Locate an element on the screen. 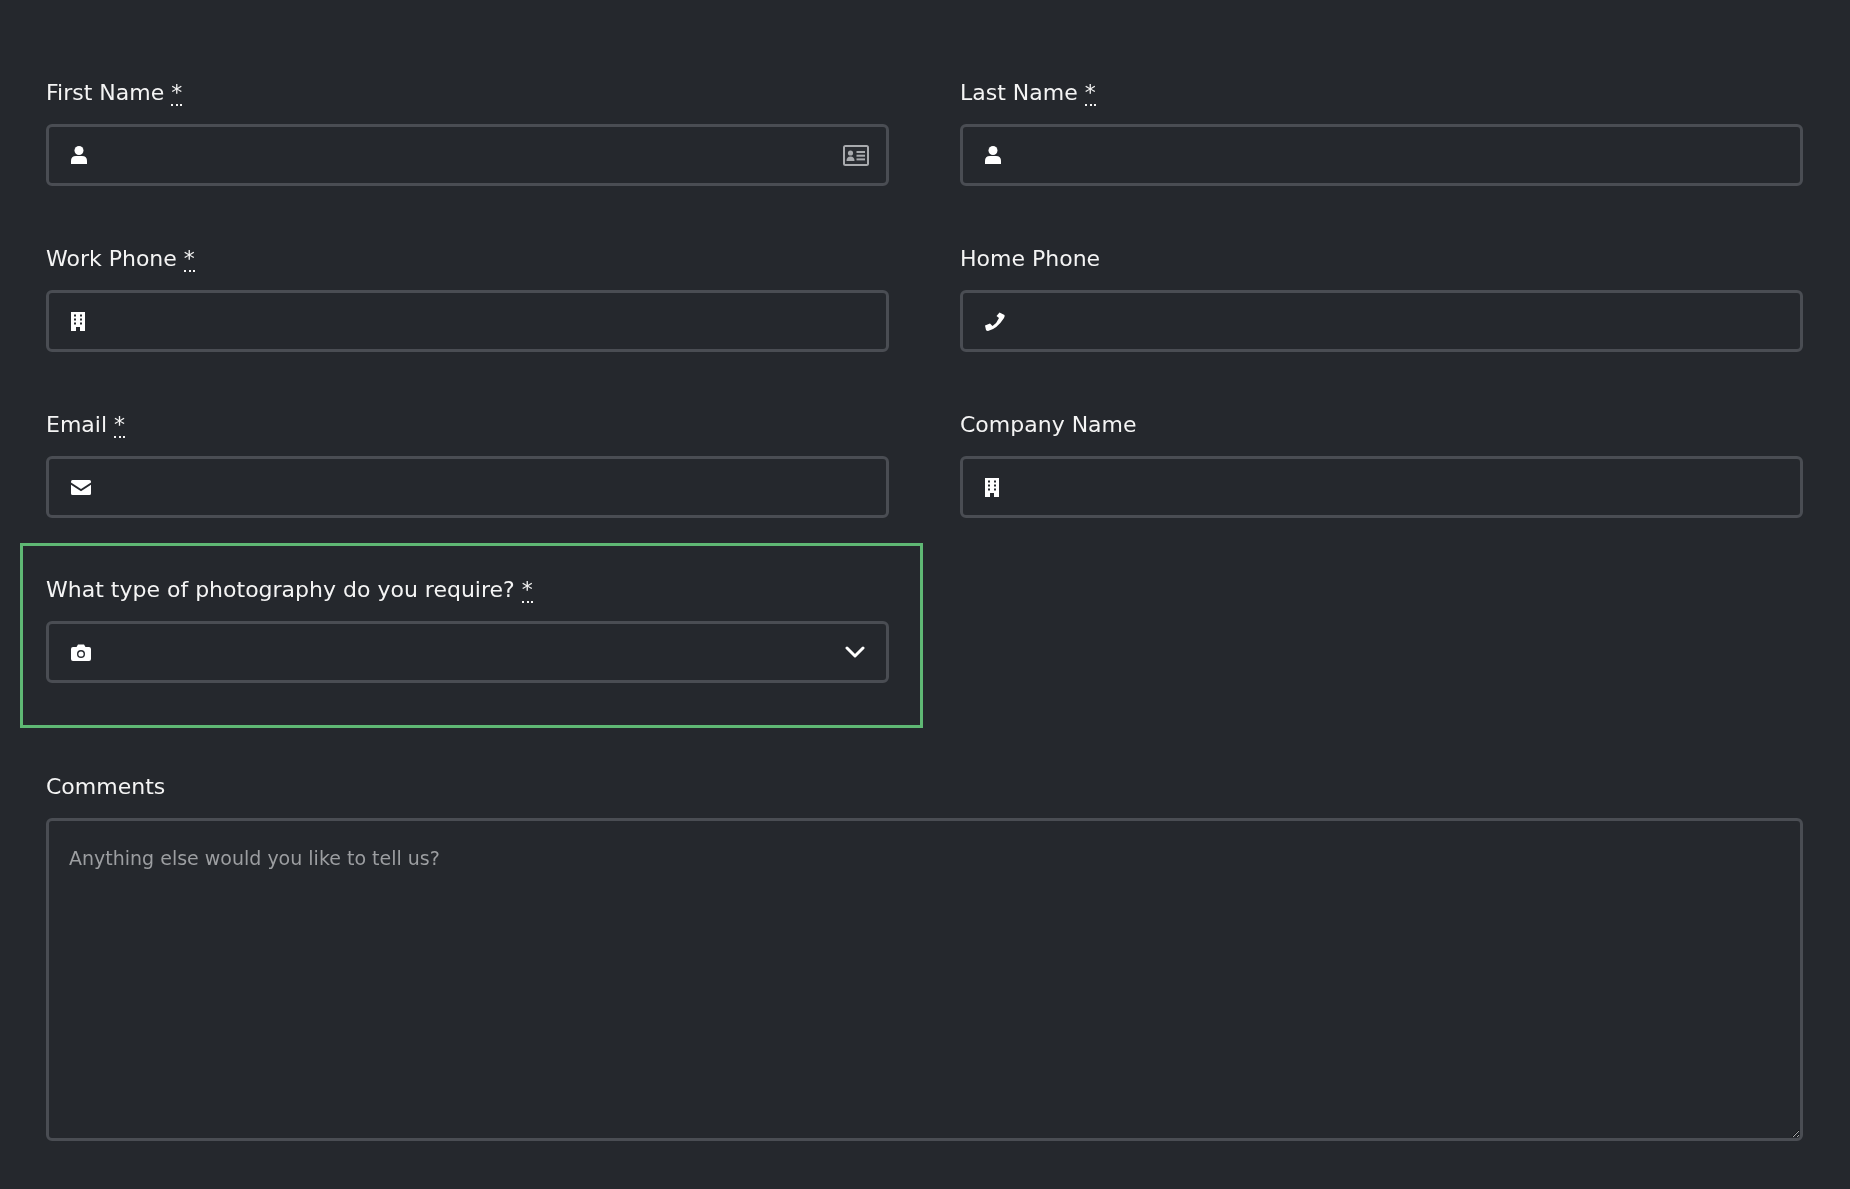 The height and width of the screenshot is (1189, 1850). field-label: Last Name is located at coordinates (1019, 93).